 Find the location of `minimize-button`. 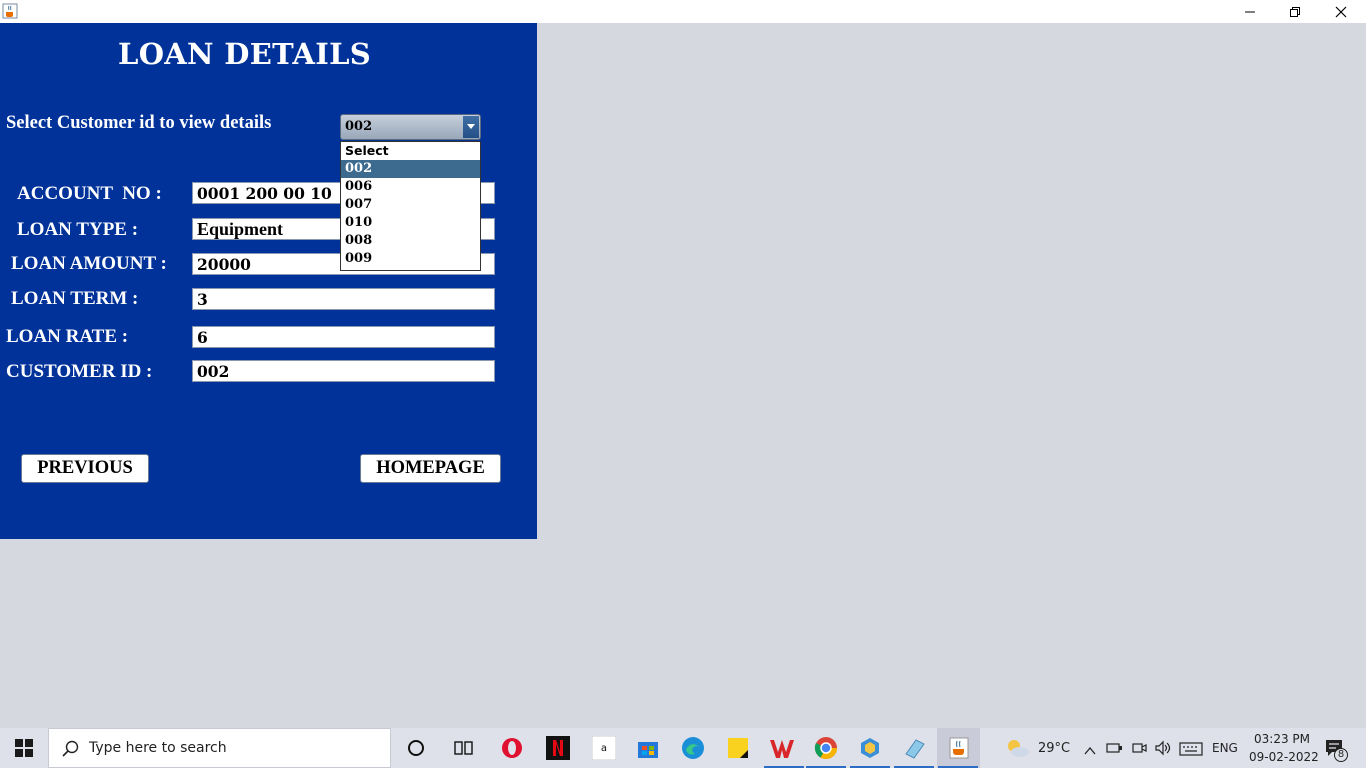

minimize-button is located at coordinates (1250, 11).